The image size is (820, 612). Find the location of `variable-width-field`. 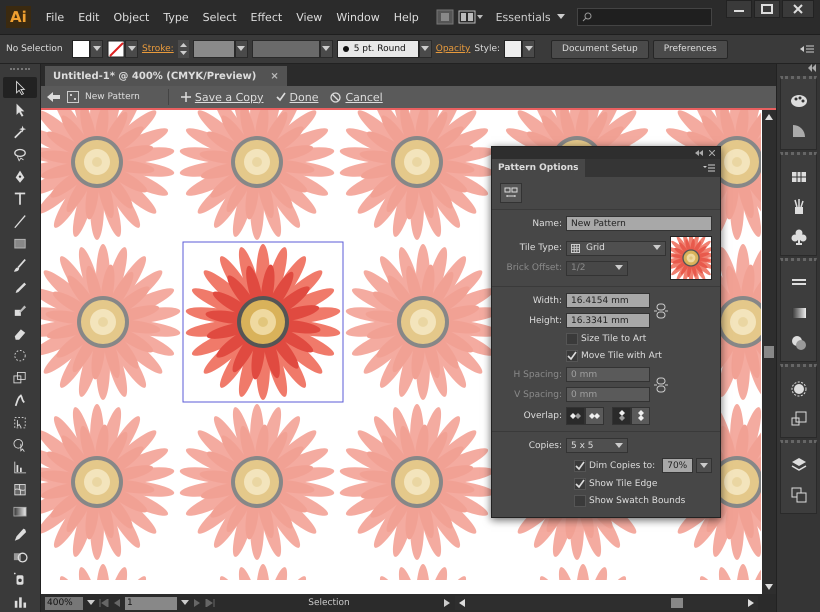

variable-width-field is located at coordinates (286, 49).